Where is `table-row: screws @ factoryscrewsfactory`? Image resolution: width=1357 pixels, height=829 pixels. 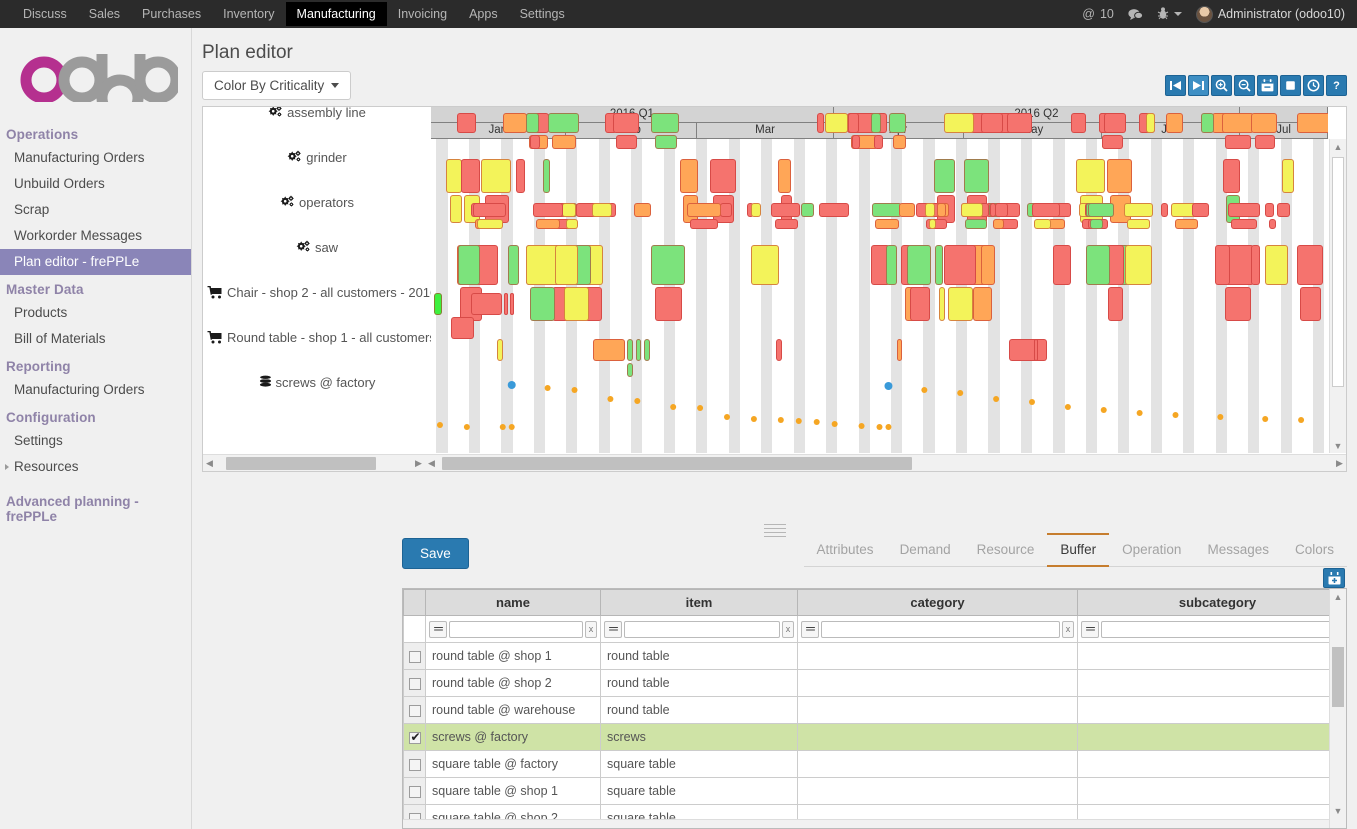
table-row: screws @ factoryscrewsfactory is located at coordinates (874, 737).